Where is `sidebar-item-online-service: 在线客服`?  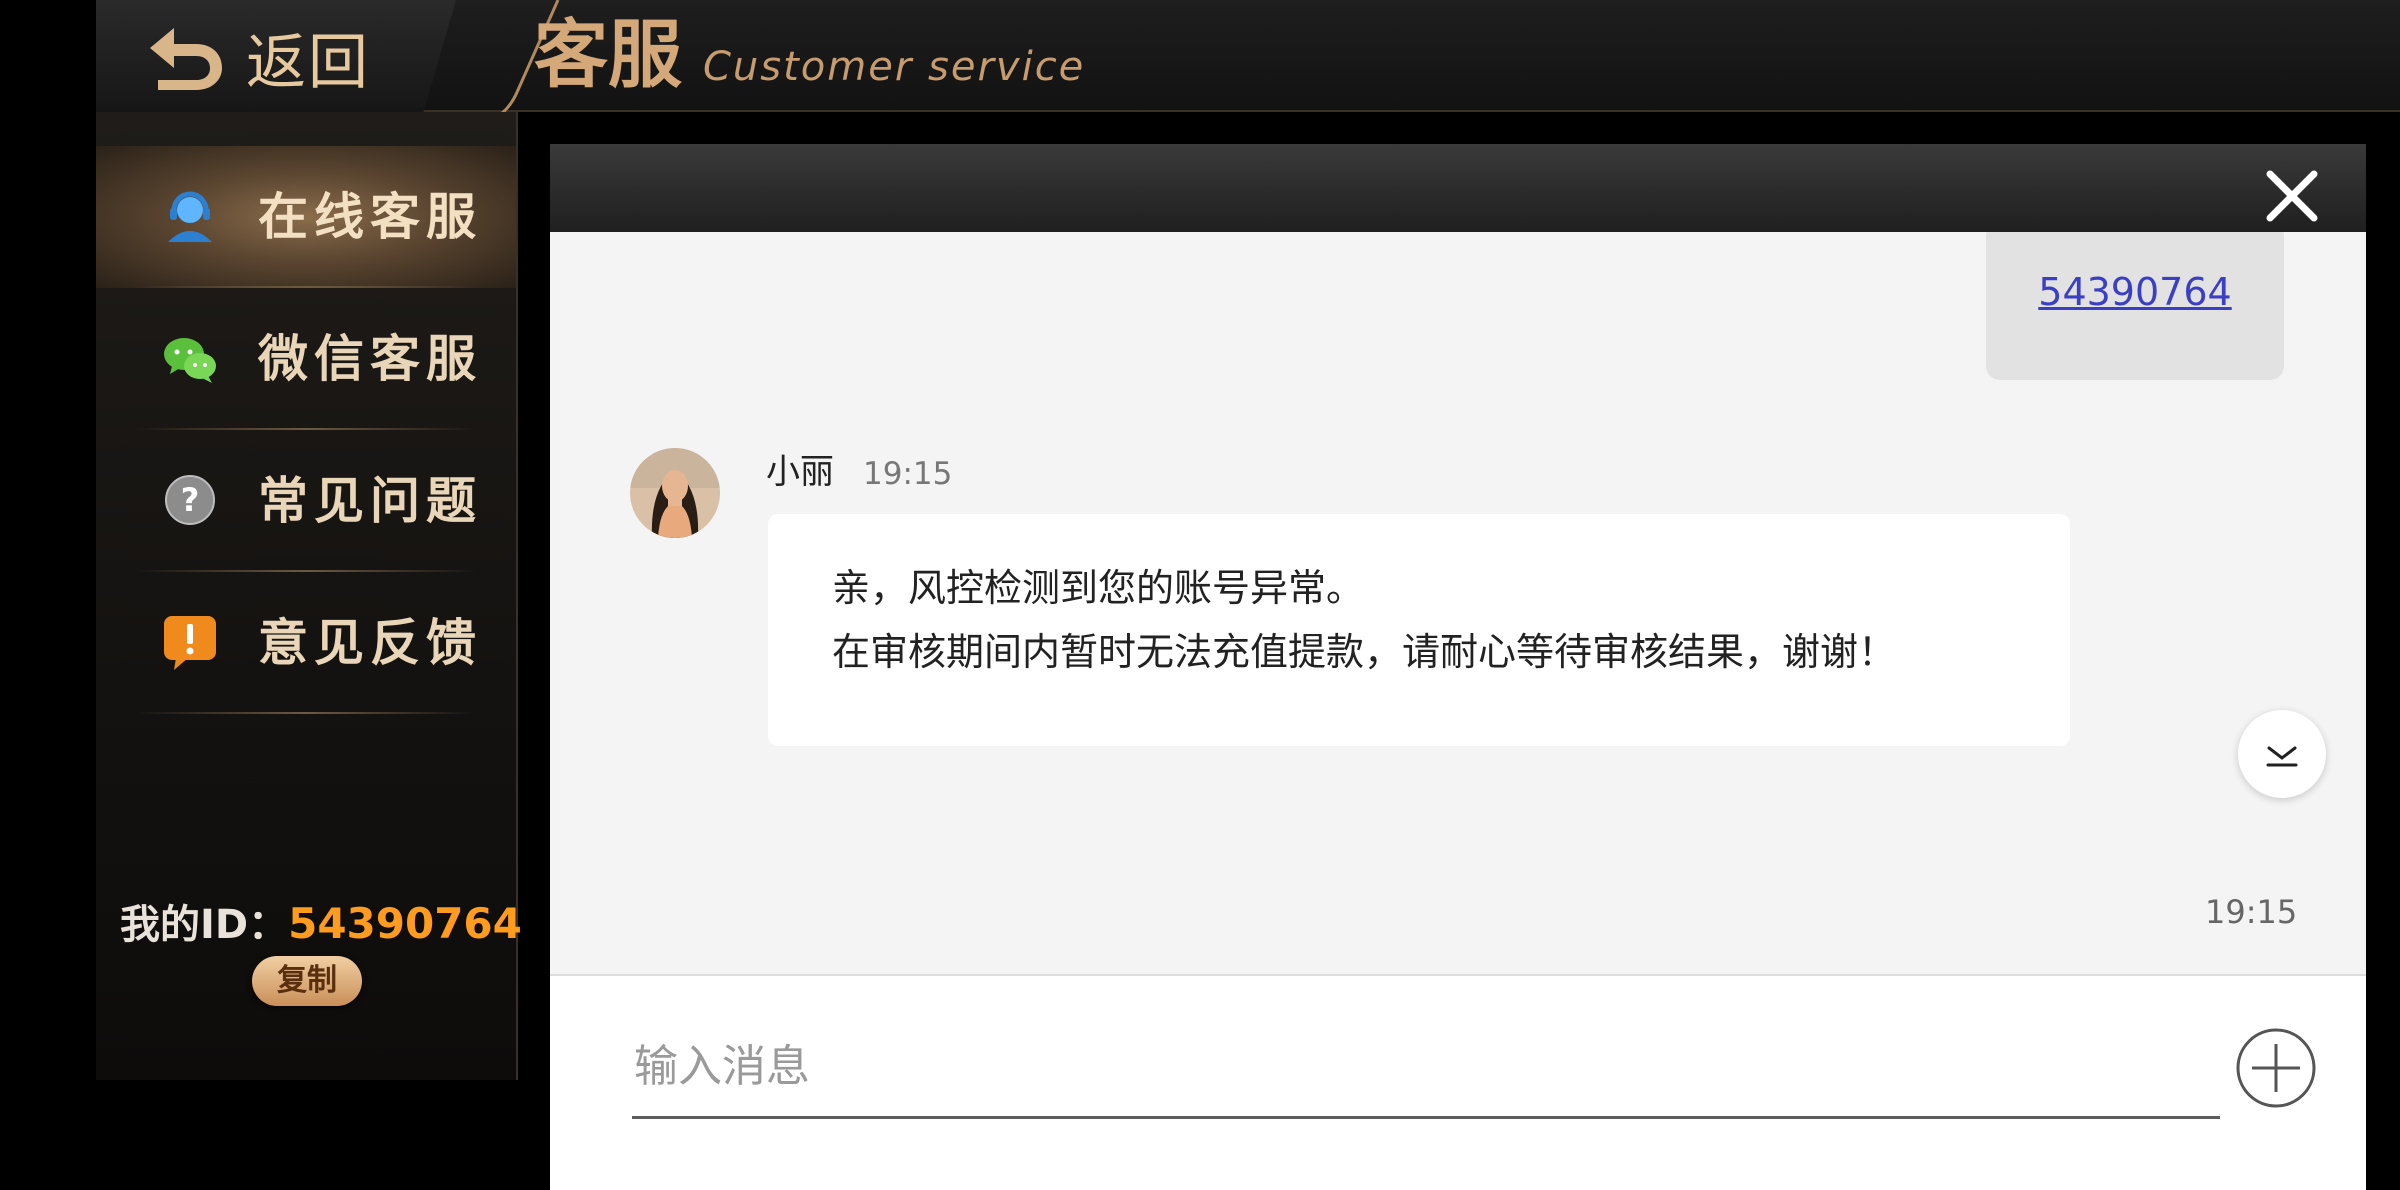 sidebar-item-online-service: 在线客服 is located at coordinates (306, 217).